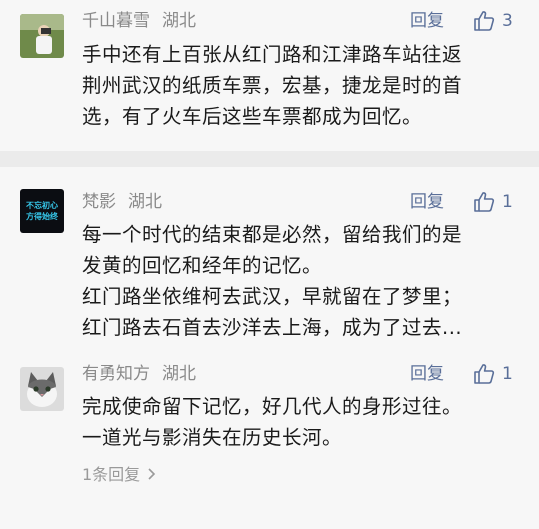 The height and width of the screenshot is (529, 539). What do you see at coordinates (202, 265) in the screenshot?
I see `comment-line: 发黄的回忆和经年的记忆。` at bounding box center [202, 265].